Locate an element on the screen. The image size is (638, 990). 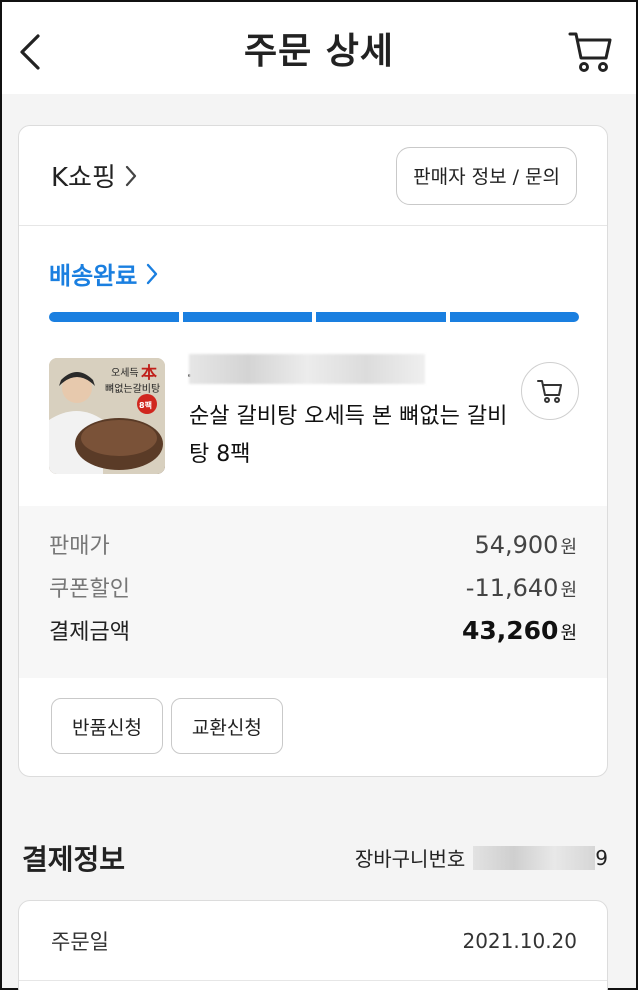
product-item: 오세득 本 뼈없는갈비탕 8팩 순살 갈비탕 오세득 본 뼈없는 갈비탕 8팩 is located at coordinates (314, 416).